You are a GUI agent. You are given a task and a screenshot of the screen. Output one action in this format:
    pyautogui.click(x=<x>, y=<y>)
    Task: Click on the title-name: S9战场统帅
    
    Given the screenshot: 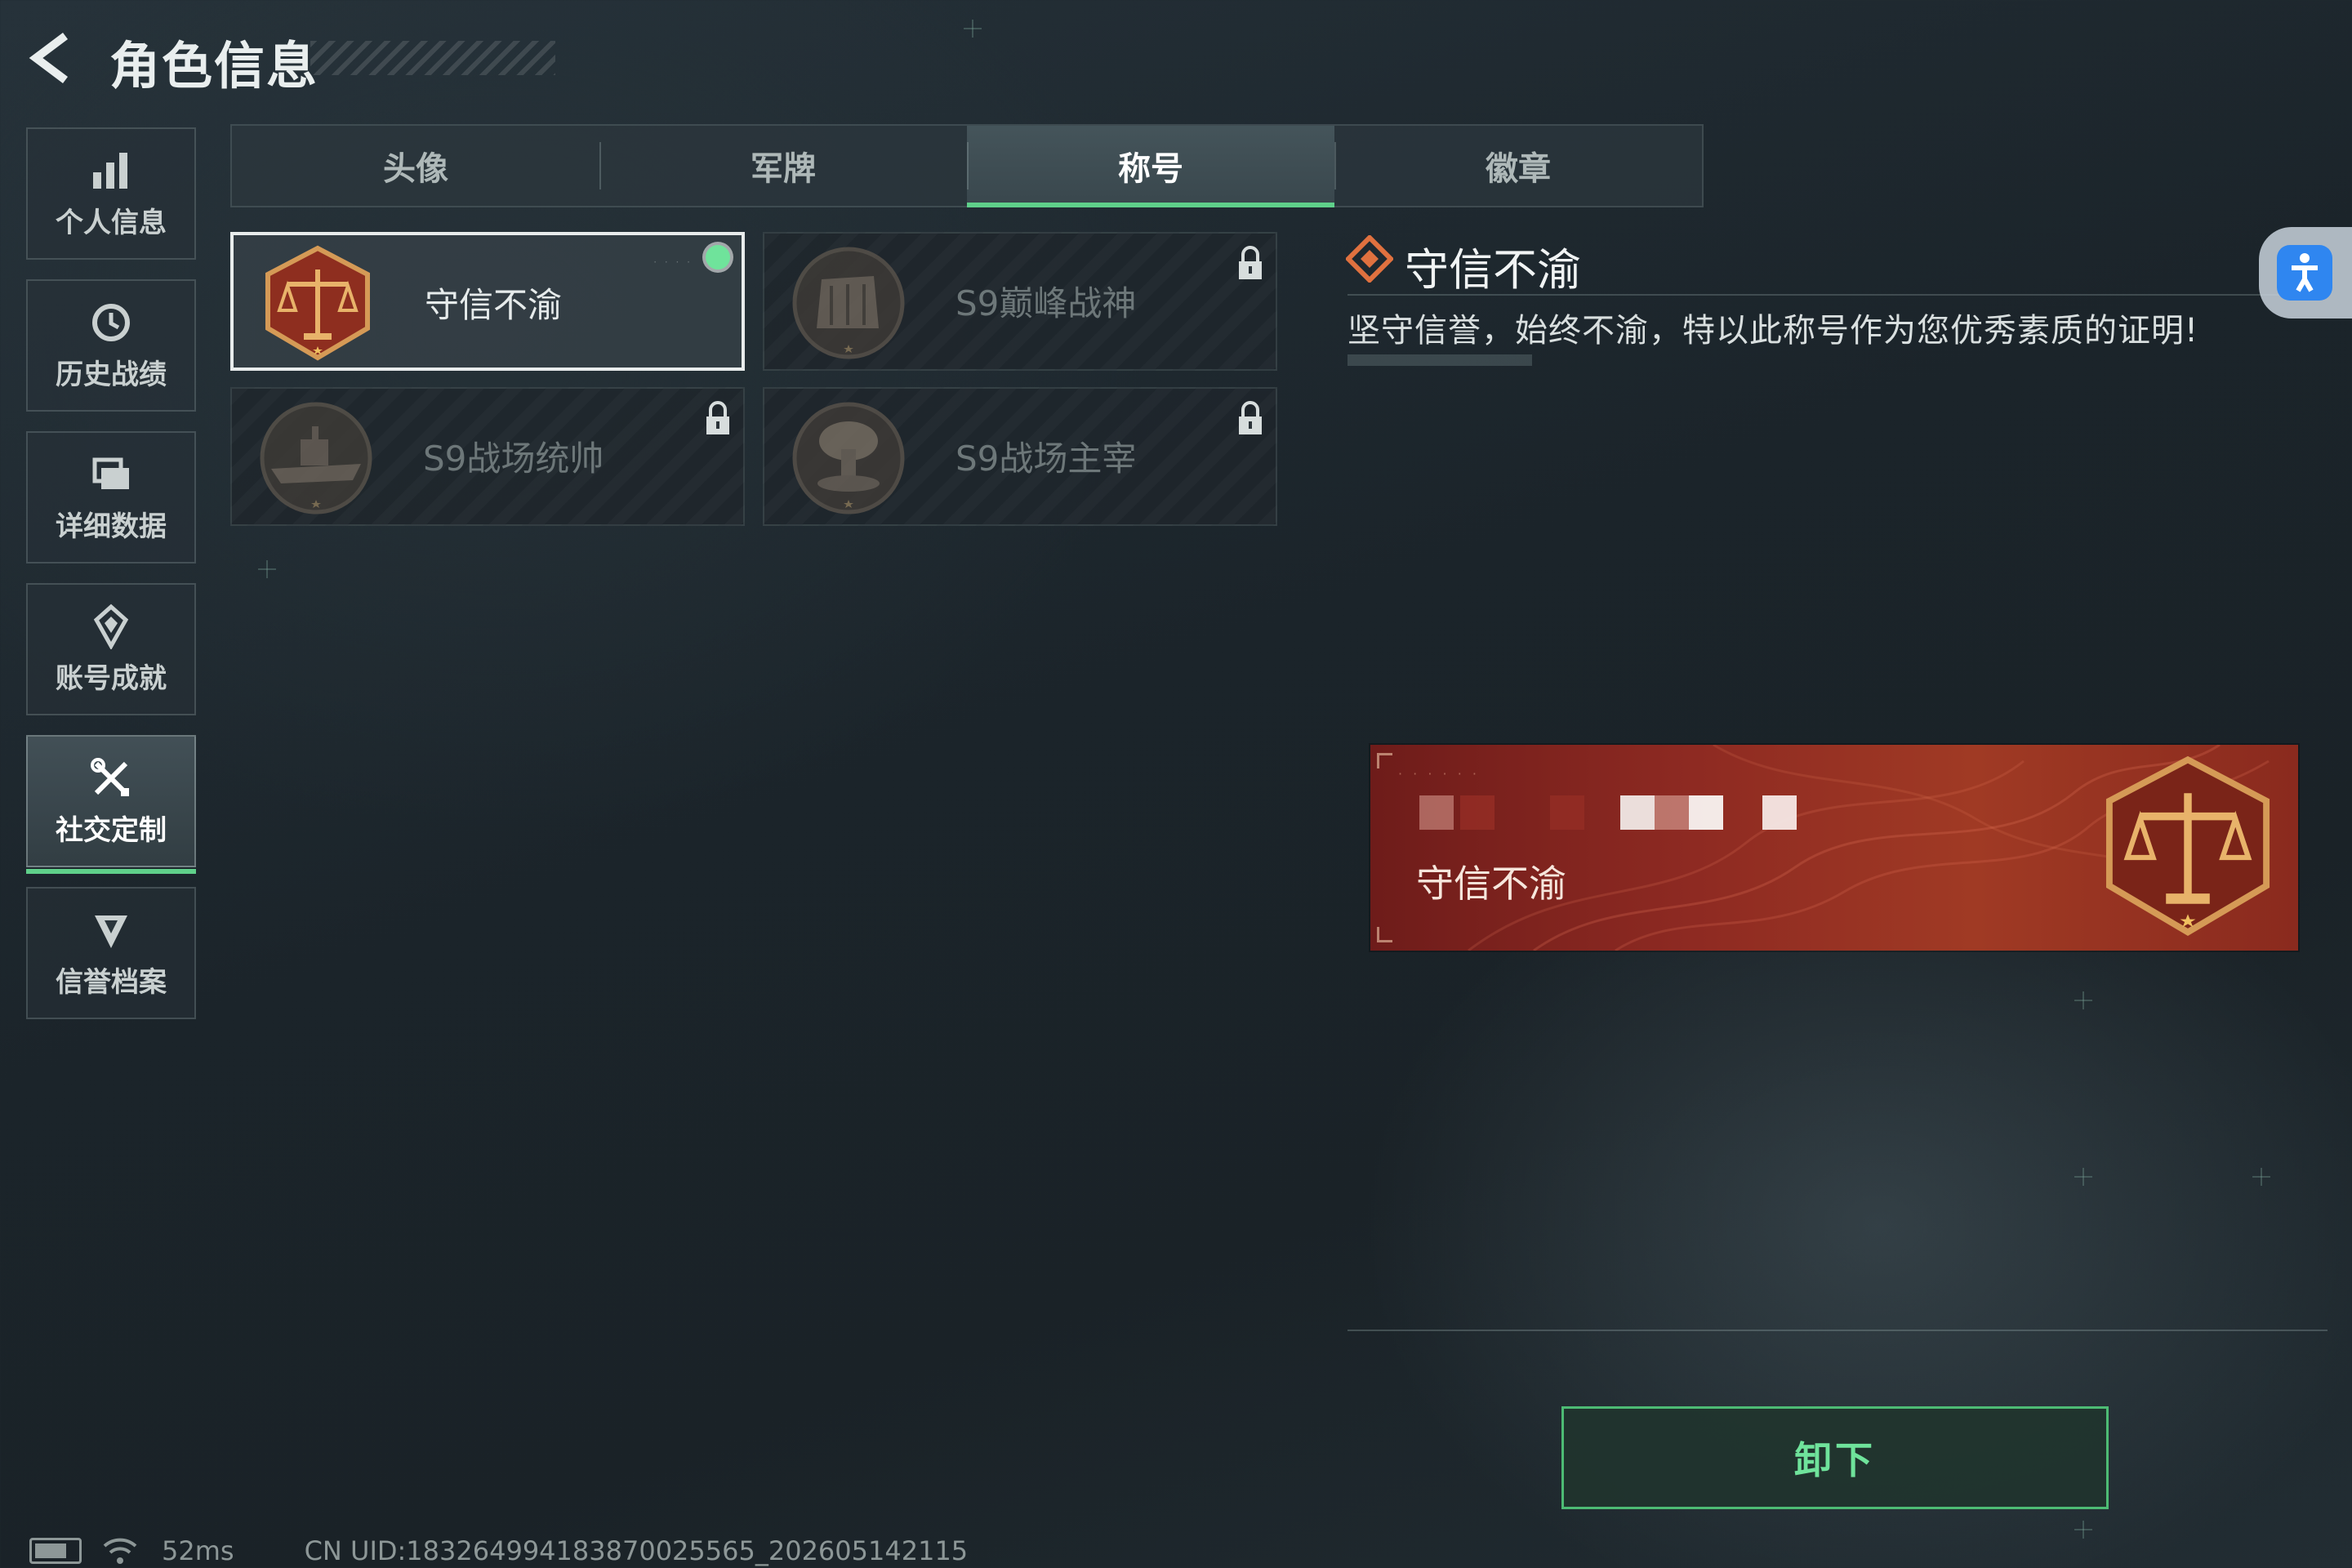 What is the action you would take?
    pyautogui.click(x=513, y=459)
    